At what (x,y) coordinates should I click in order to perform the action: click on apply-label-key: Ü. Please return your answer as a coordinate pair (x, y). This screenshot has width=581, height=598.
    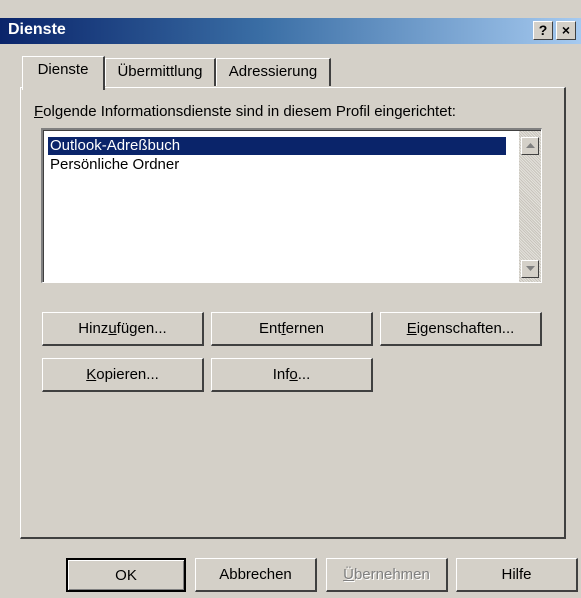
    Looking at the image, I should click on (348, 574).